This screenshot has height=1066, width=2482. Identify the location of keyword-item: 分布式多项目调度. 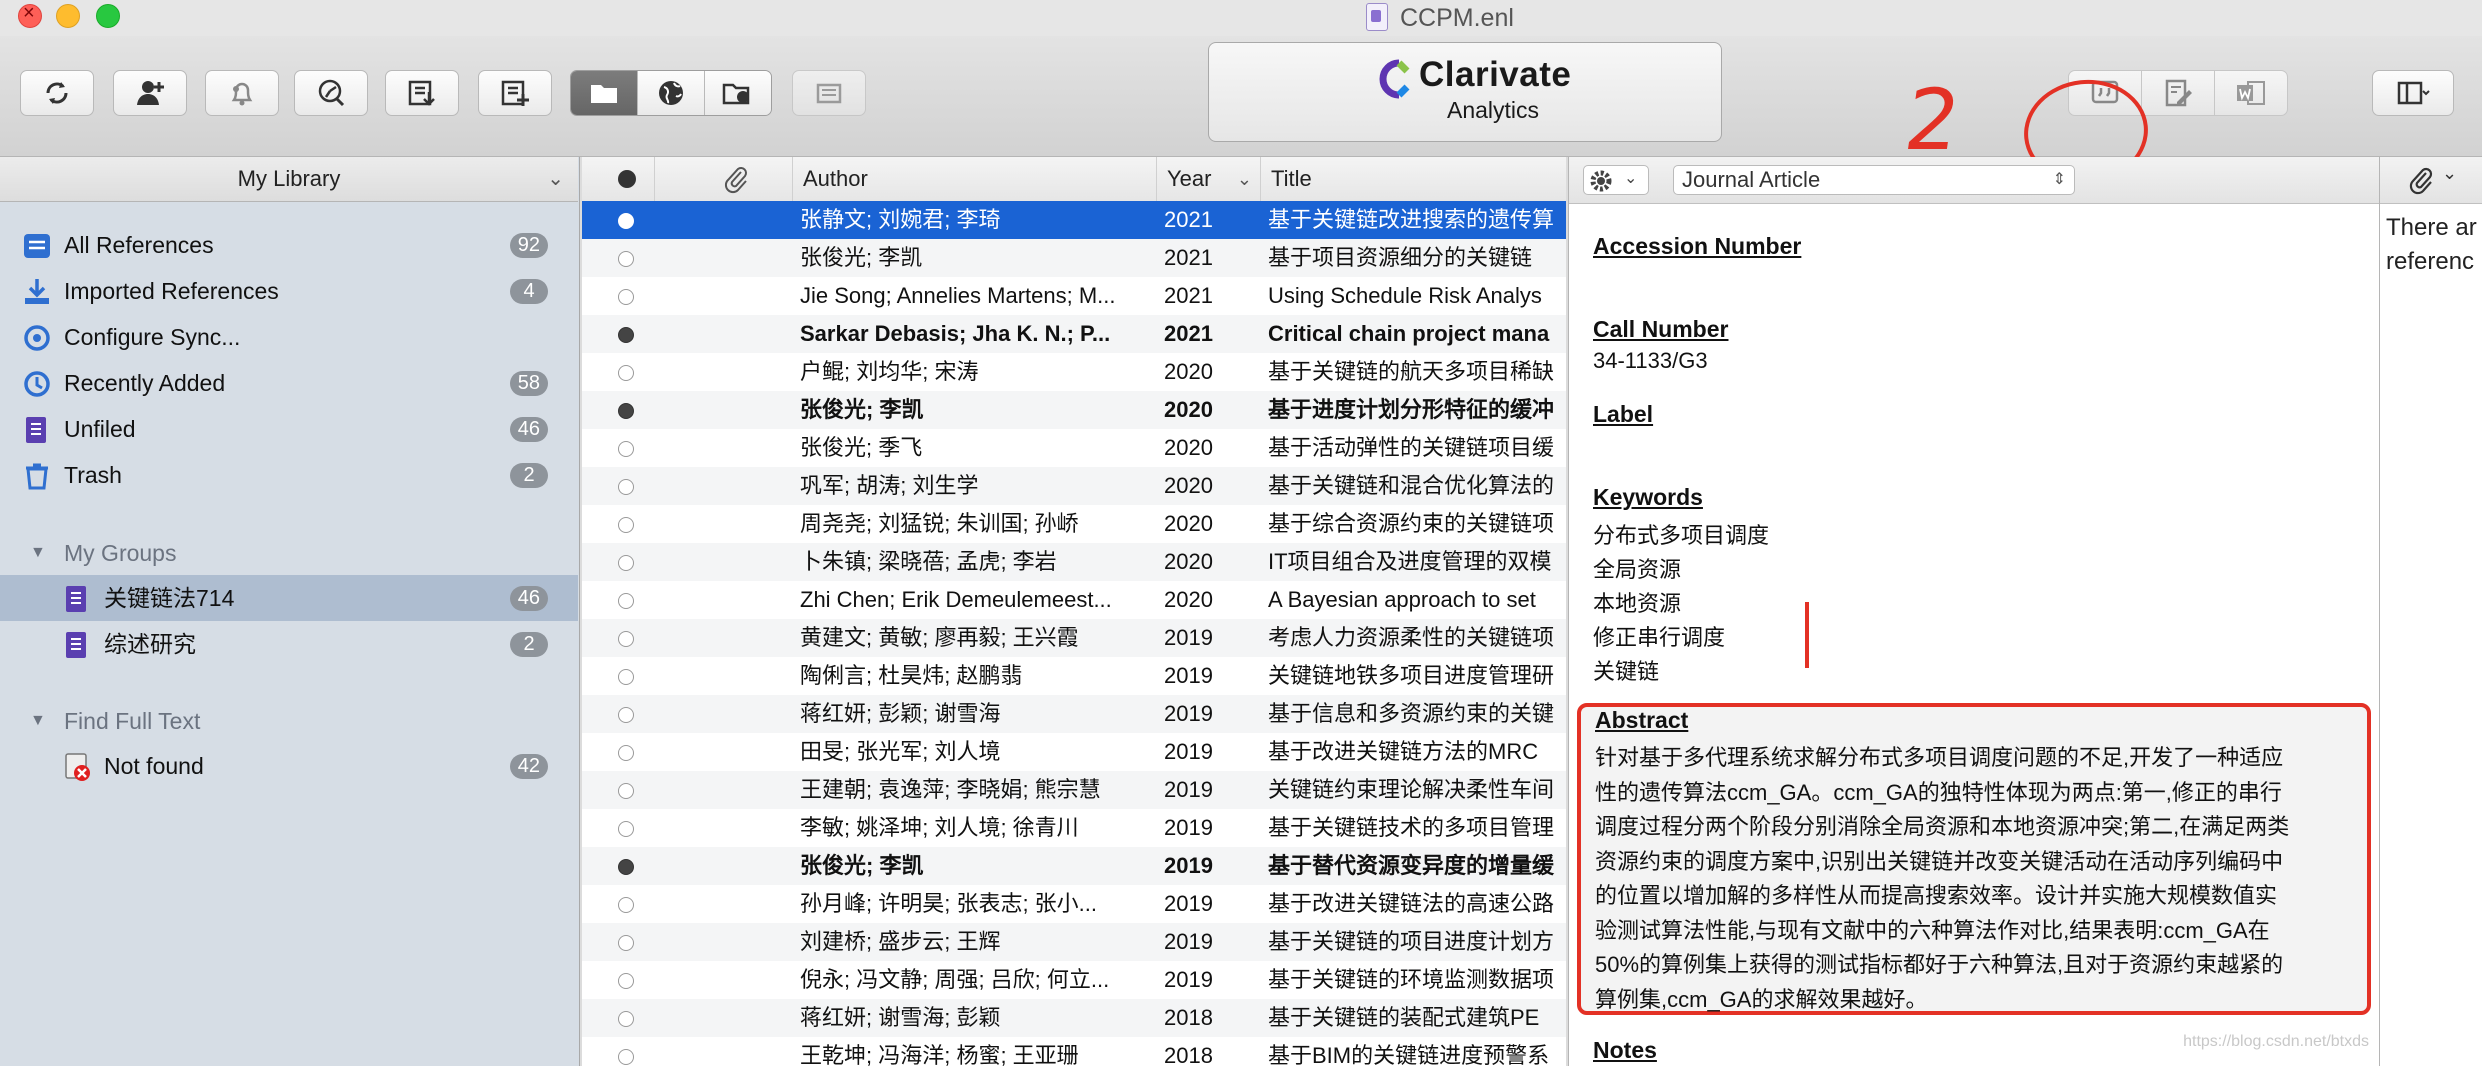
(1681, 534).